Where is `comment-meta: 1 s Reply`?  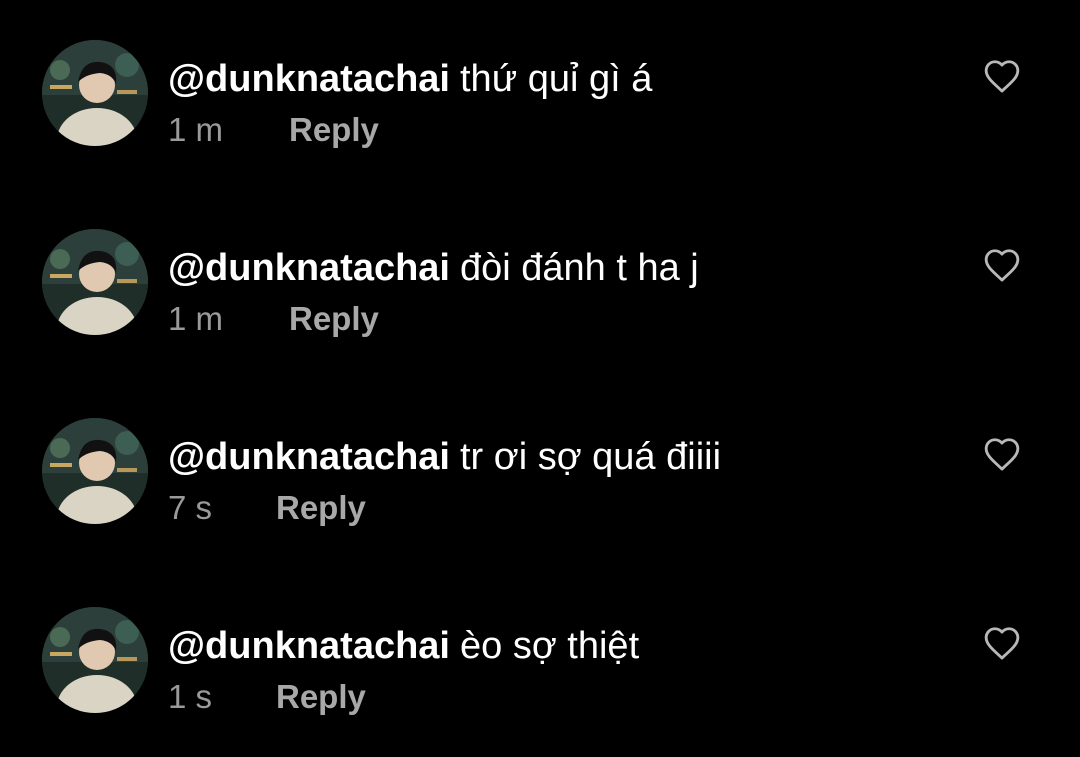 comment-meta: 1 s Reply is located at coordinates (267, 697).